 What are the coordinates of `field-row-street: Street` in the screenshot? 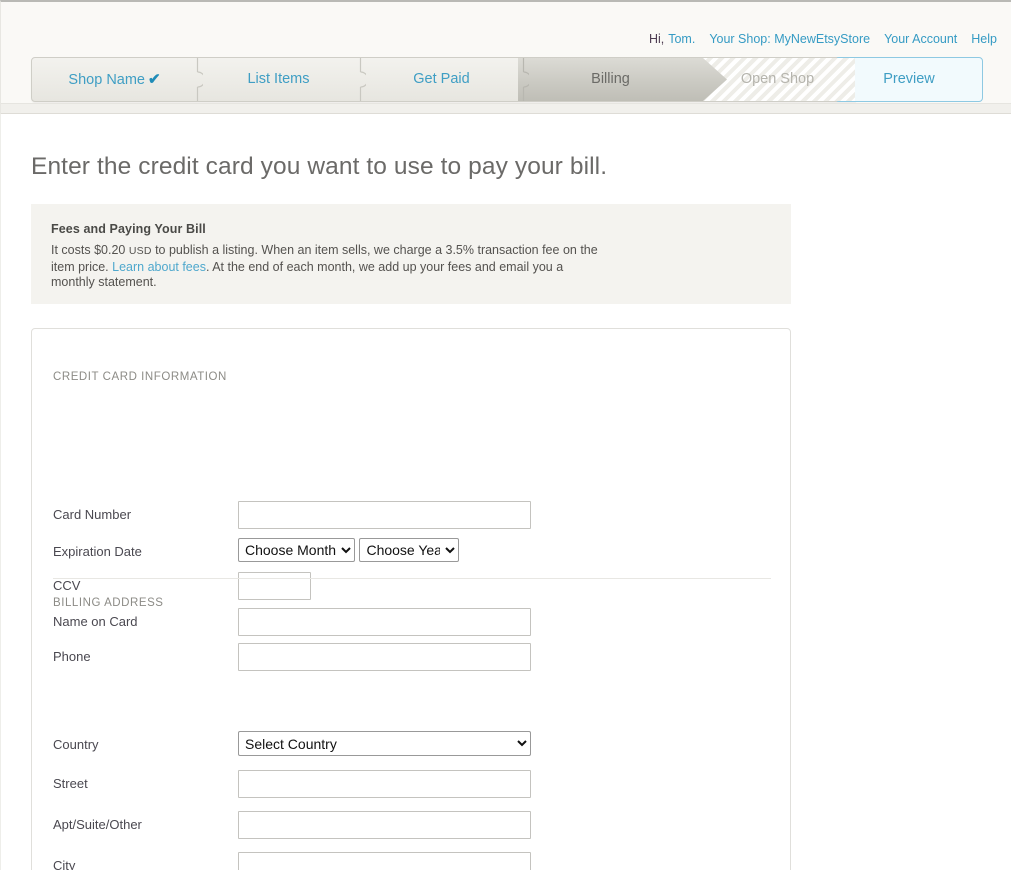 It's located at (412, 785).